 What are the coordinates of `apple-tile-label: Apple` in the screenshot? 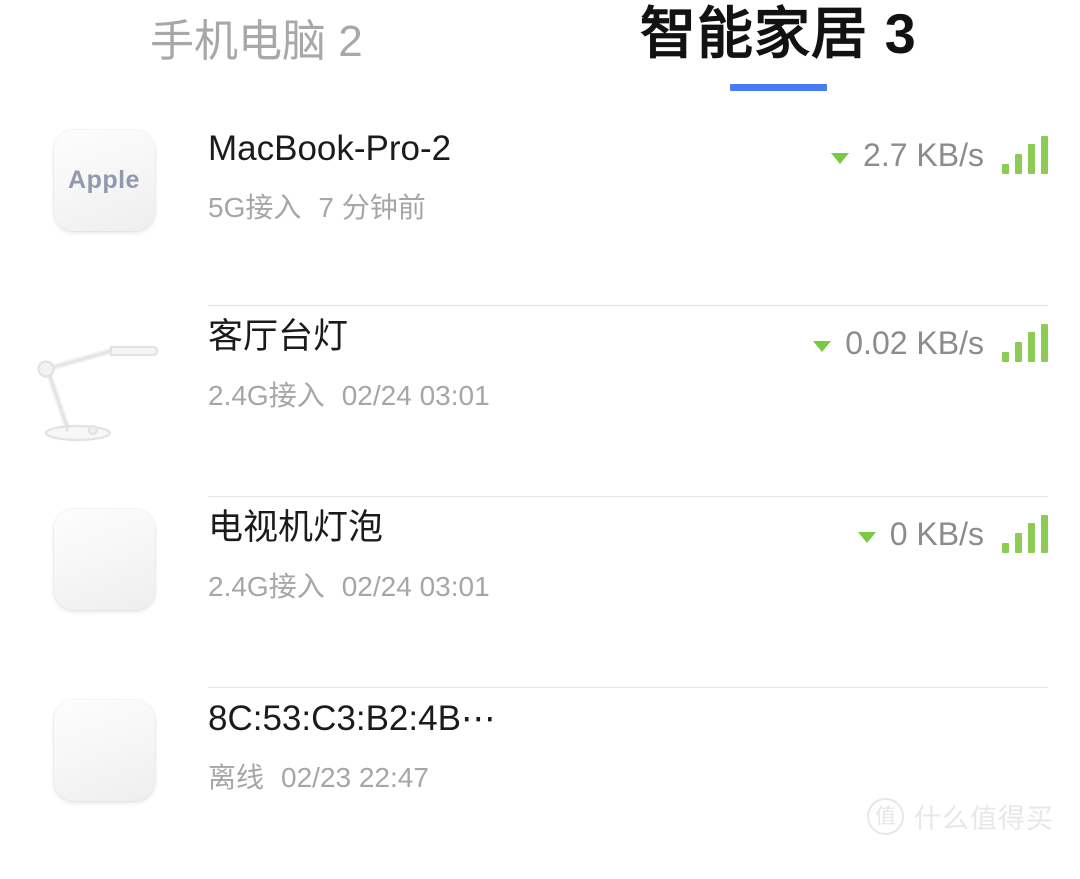 It's located at (104, 180).